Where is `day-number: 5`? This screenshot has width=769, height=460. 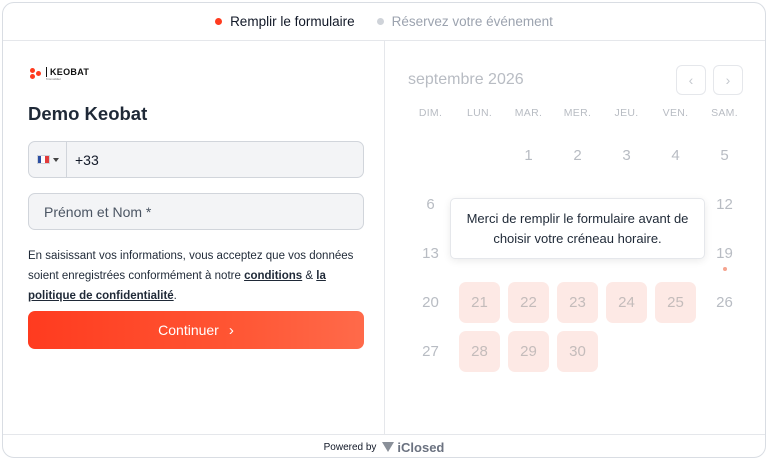
day-number: 5 is located at coordinates (724, 155).